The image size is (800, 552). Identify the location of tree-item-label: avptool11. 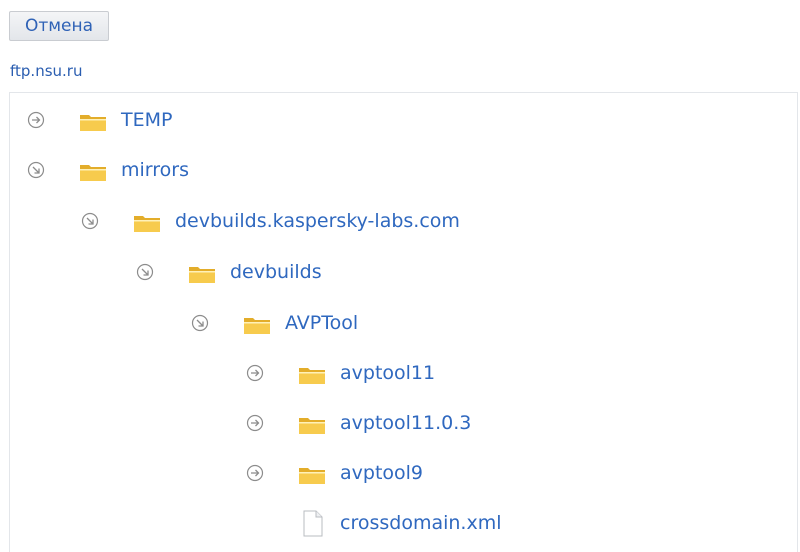
(387, 373).